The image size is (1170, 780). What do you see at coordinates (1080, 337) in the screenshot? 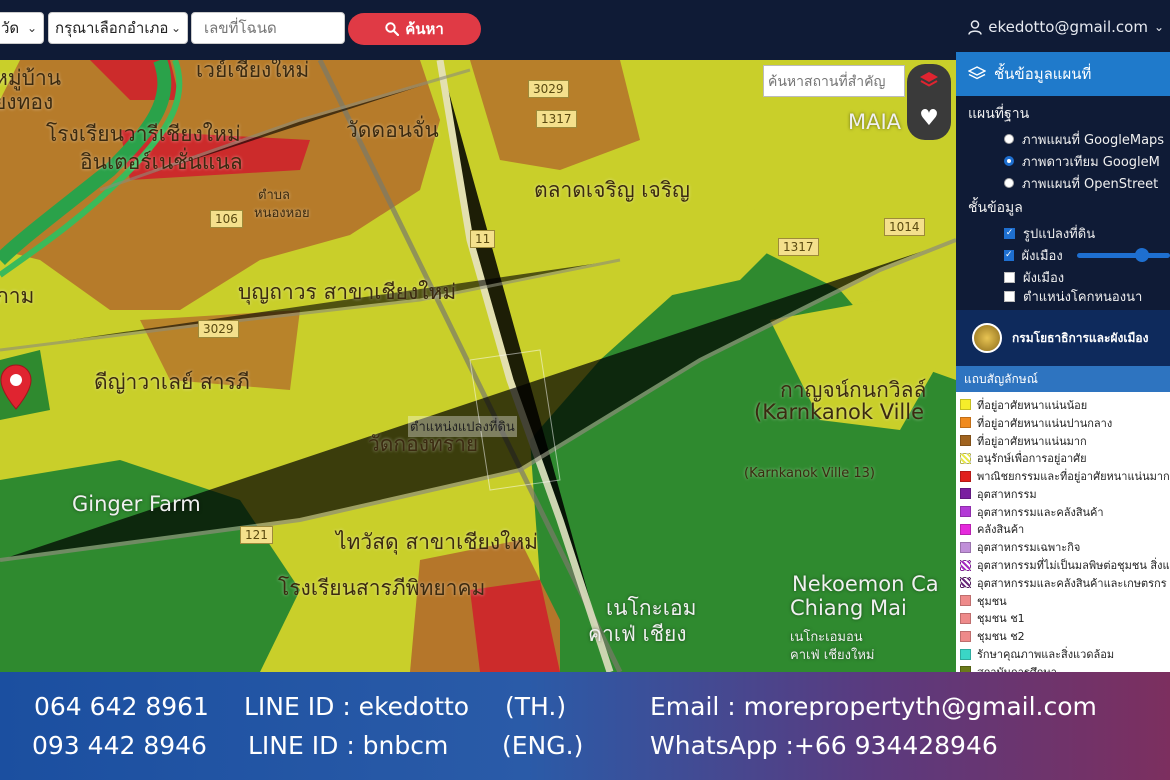
I see `department-name: กรมโยธาธิการและผังเมือง` at bounding box center [1080, 337].